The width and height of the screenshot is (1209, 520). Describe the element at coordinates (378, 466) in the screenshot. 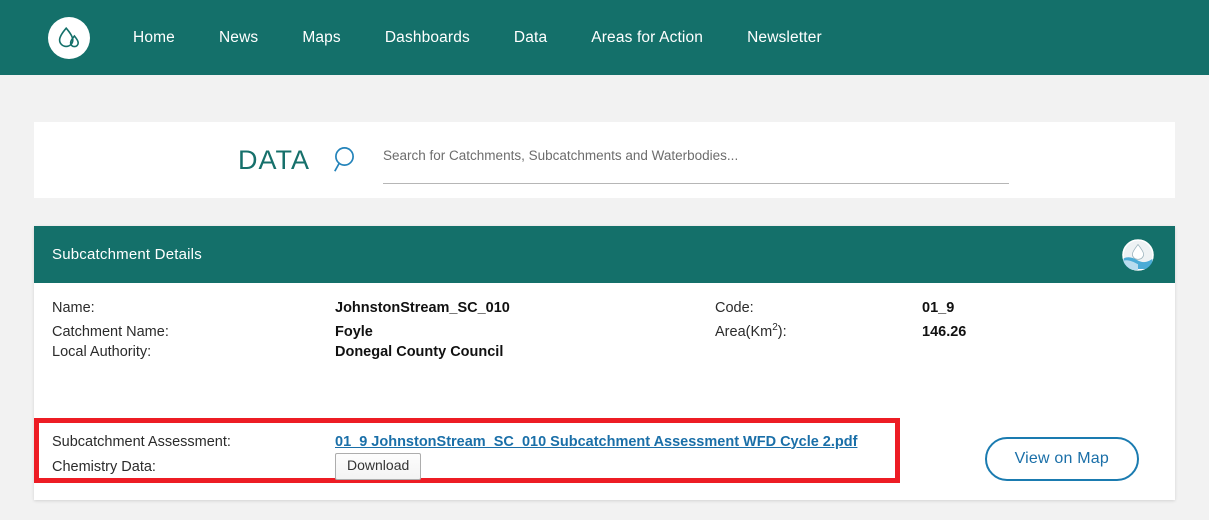

I see `download-button: Download` at that location.